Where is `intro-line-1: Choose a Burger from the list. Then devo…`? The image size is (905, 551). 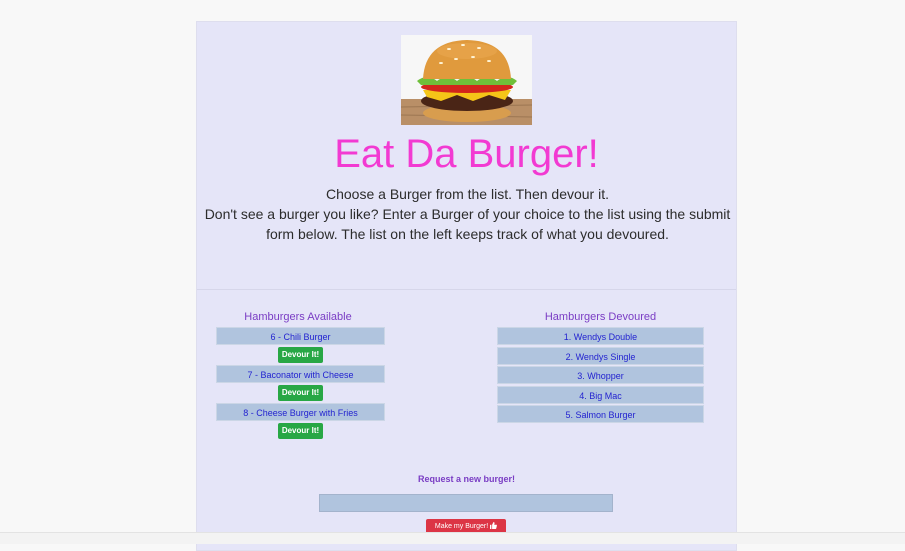 intro-line-1: Choose a Burger from the list. Then devo… is located at coordinates (467, 194).